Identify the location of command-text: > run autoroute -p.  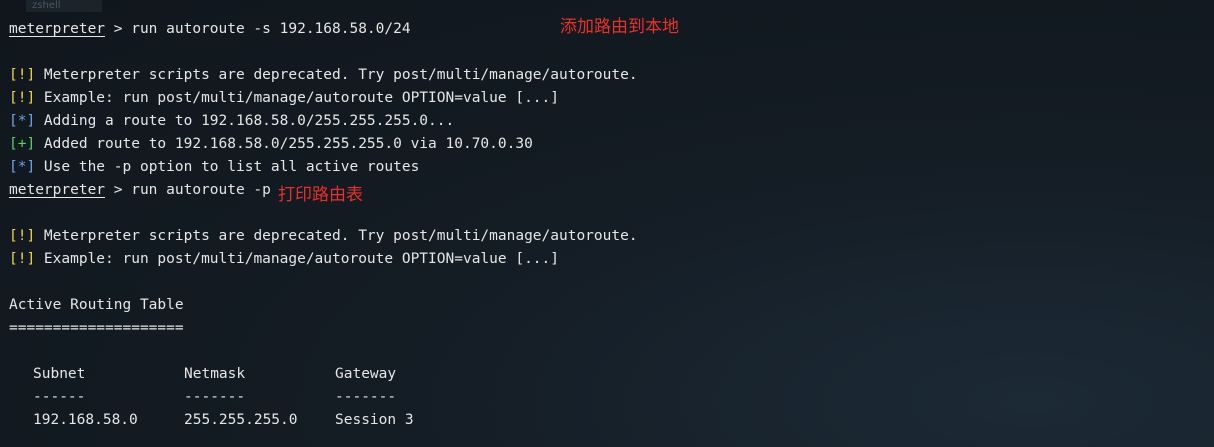
(188, 190).